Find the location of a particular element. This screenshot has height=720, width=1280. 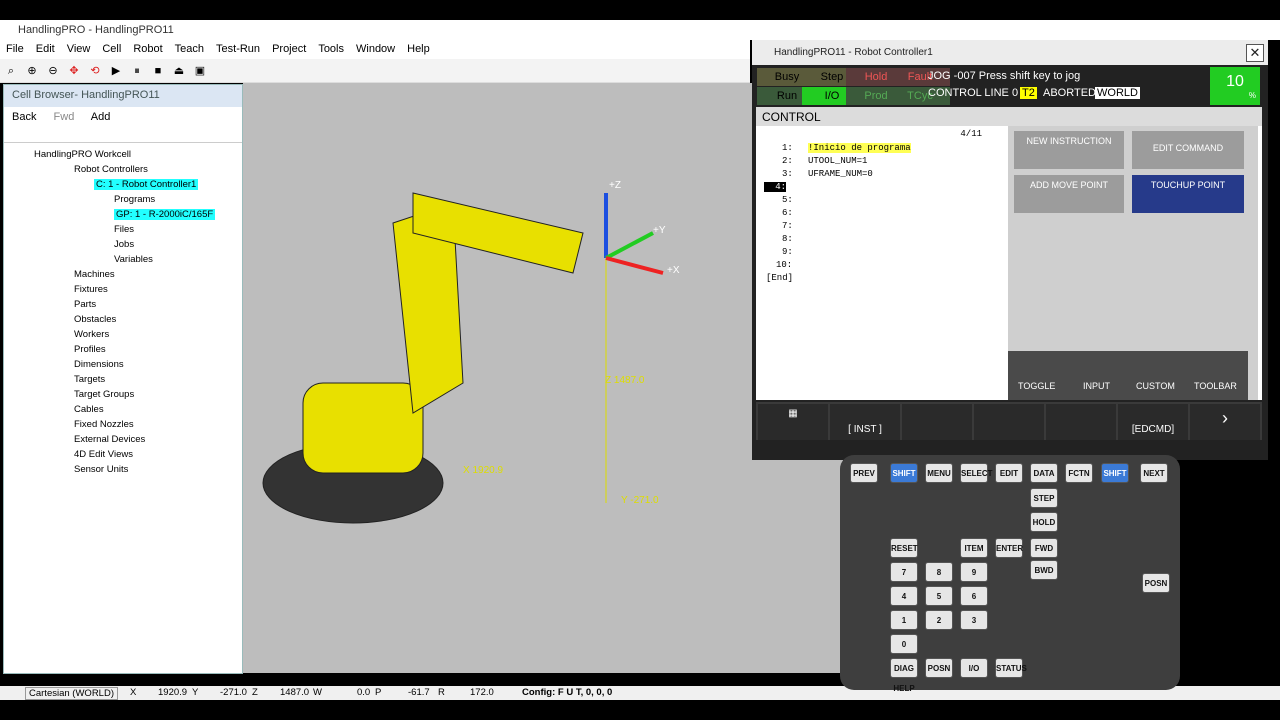

status-key: STATUS is located at coordinates (1011, 668).